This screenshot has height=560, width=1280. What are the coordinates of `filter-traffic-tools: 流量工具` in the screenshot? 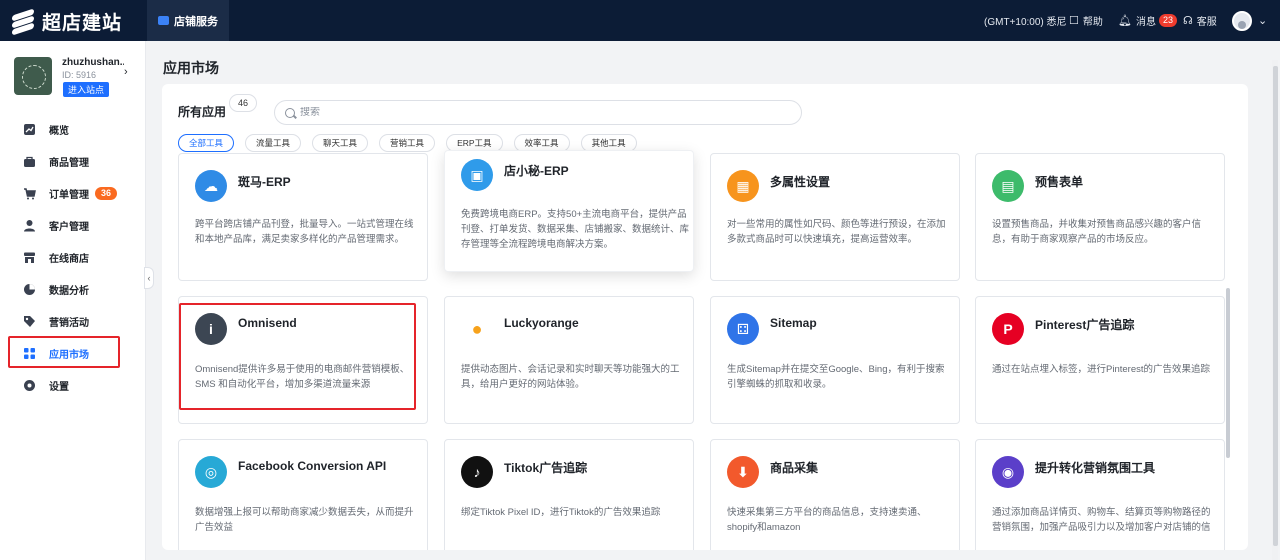 It's located at (273, 143).